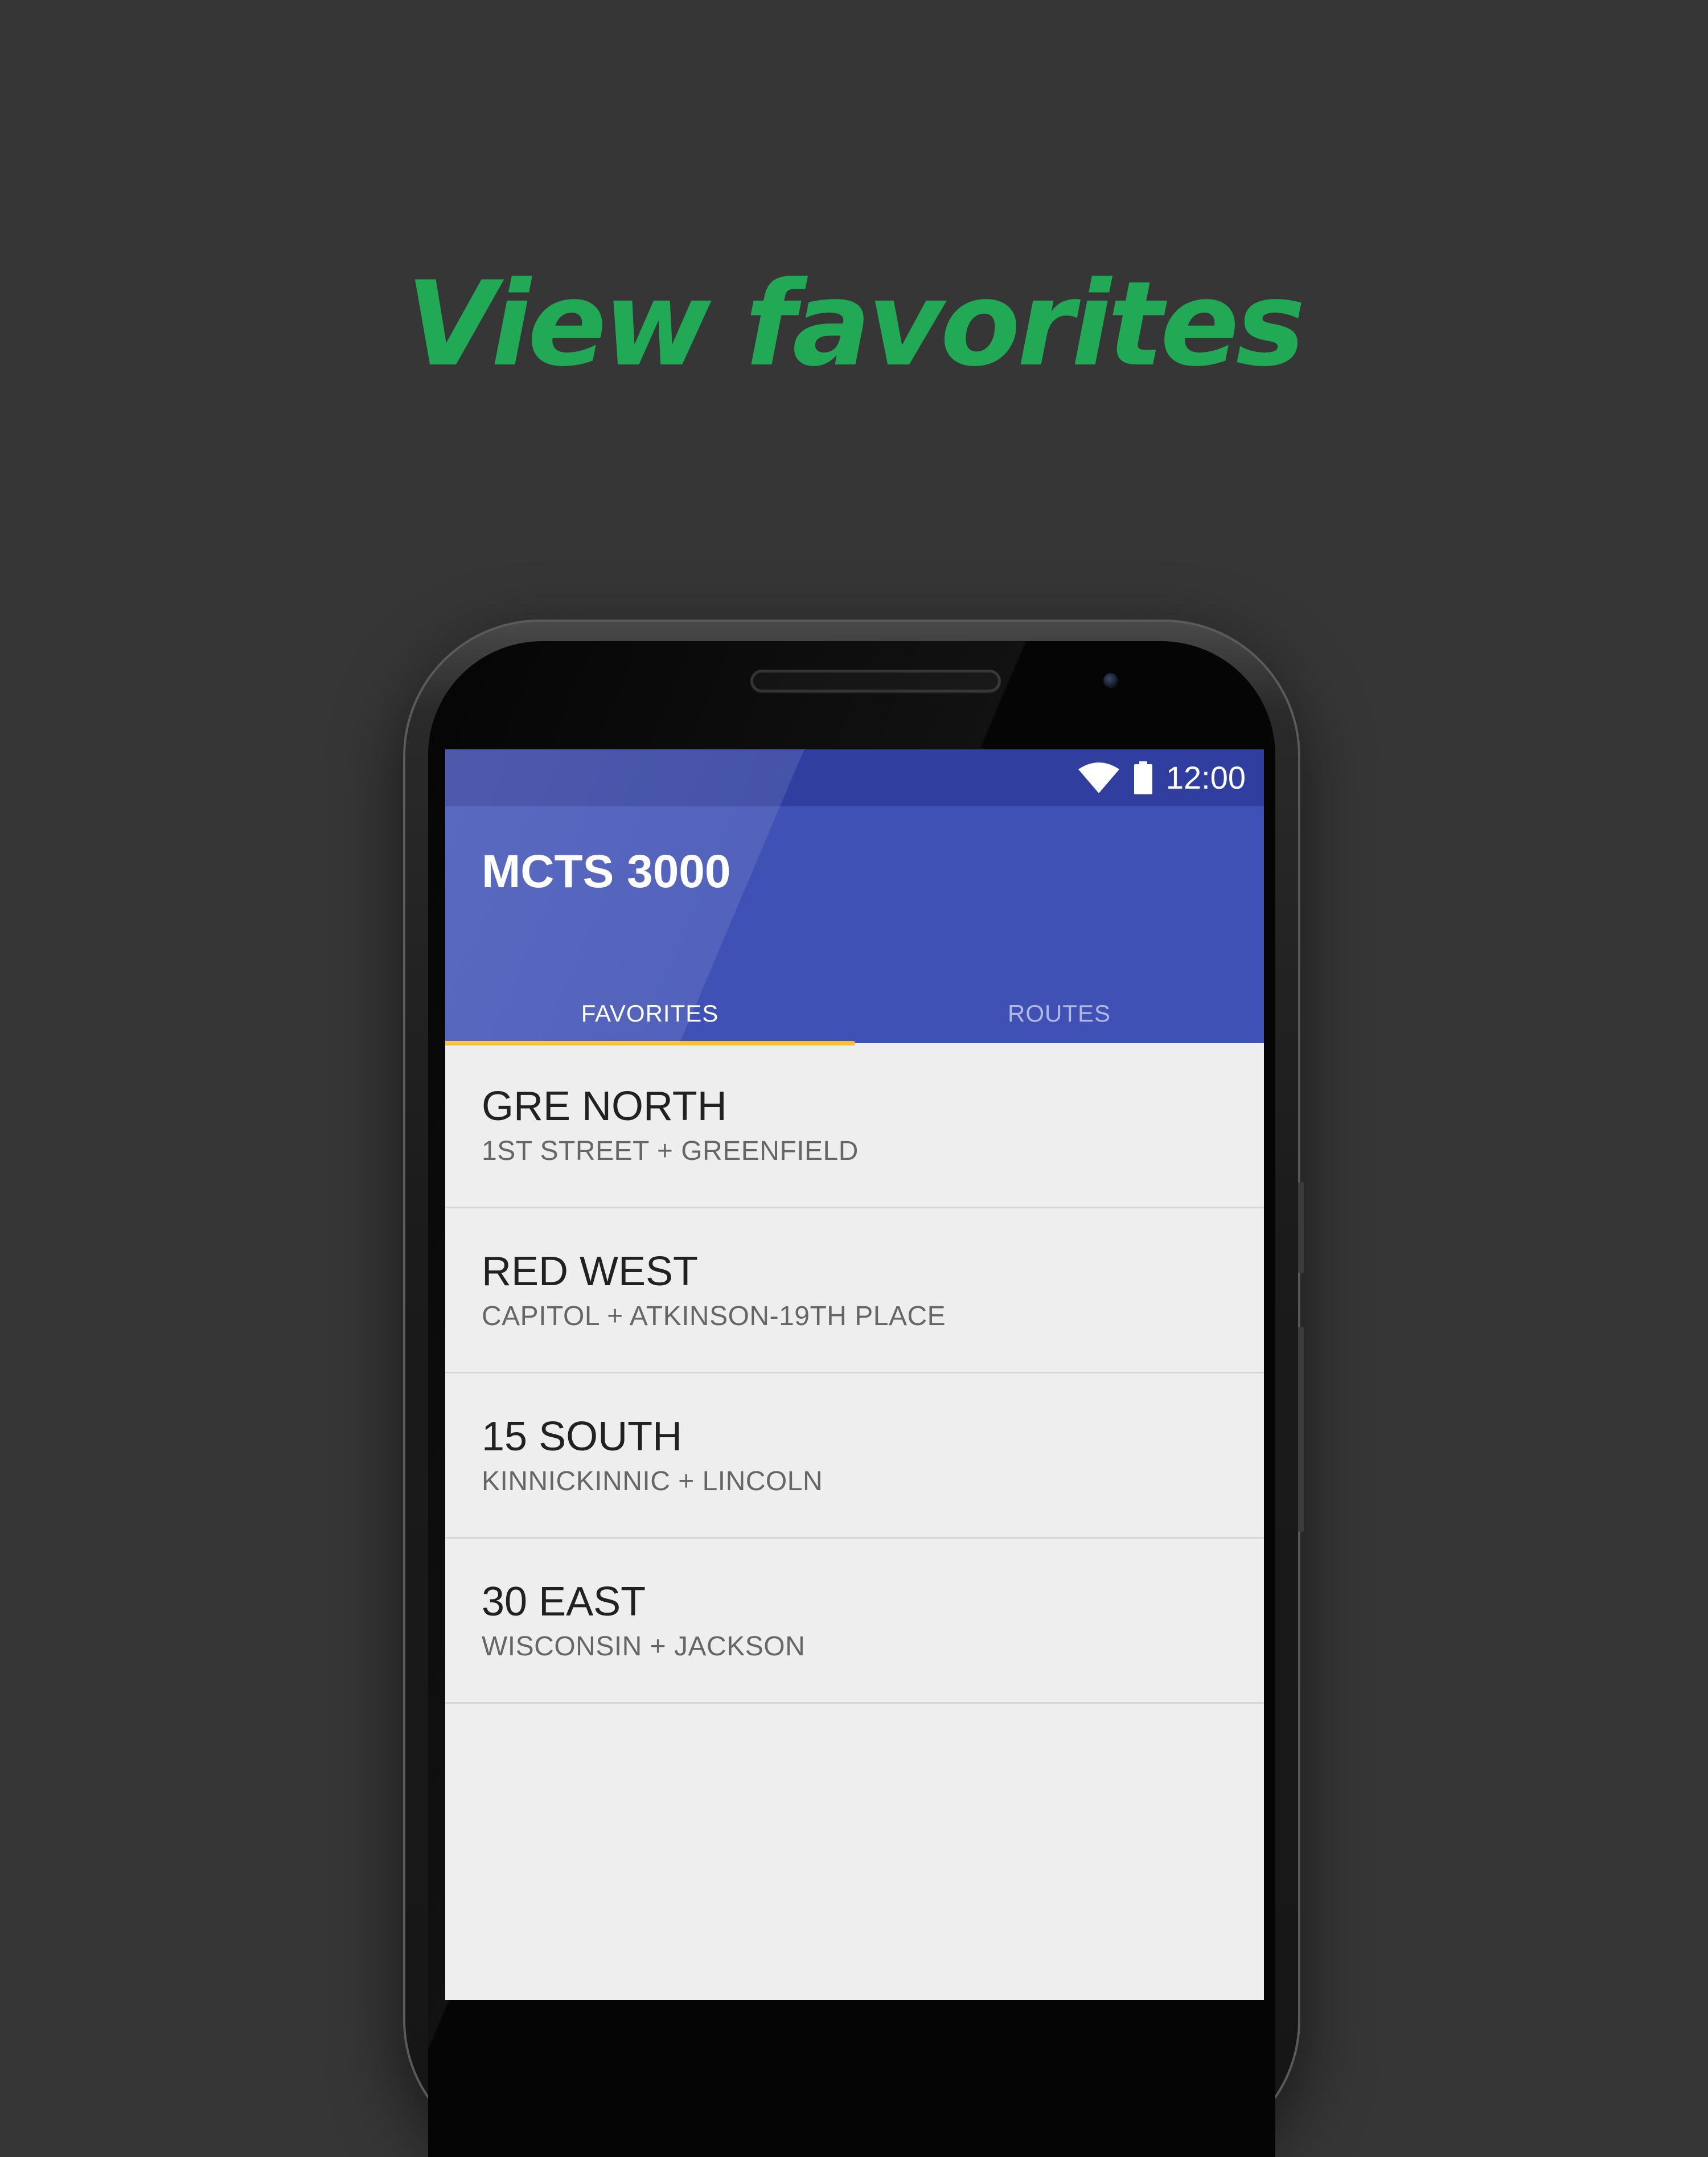  I want to click on favorite-stop-subtitle: KINNICKINNIC + LINCOLN, so click(653, 1481).